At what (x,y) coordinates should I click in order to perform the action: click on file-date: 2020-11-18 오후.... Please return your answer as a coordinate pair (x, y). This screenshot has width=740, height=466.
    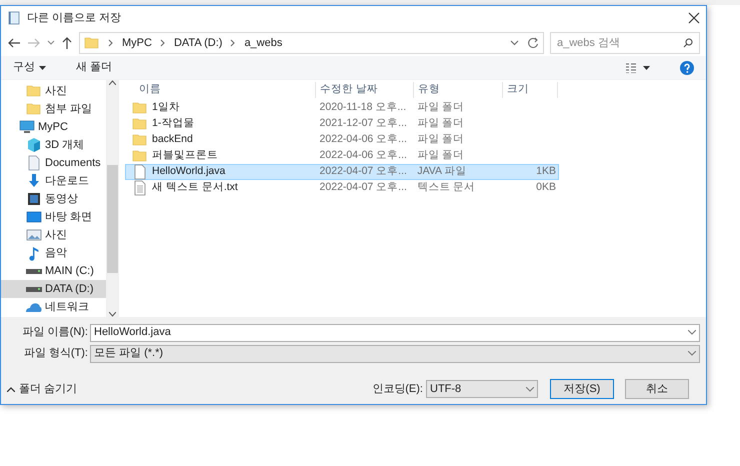
    Looking at the image, I should click on (363, 108).